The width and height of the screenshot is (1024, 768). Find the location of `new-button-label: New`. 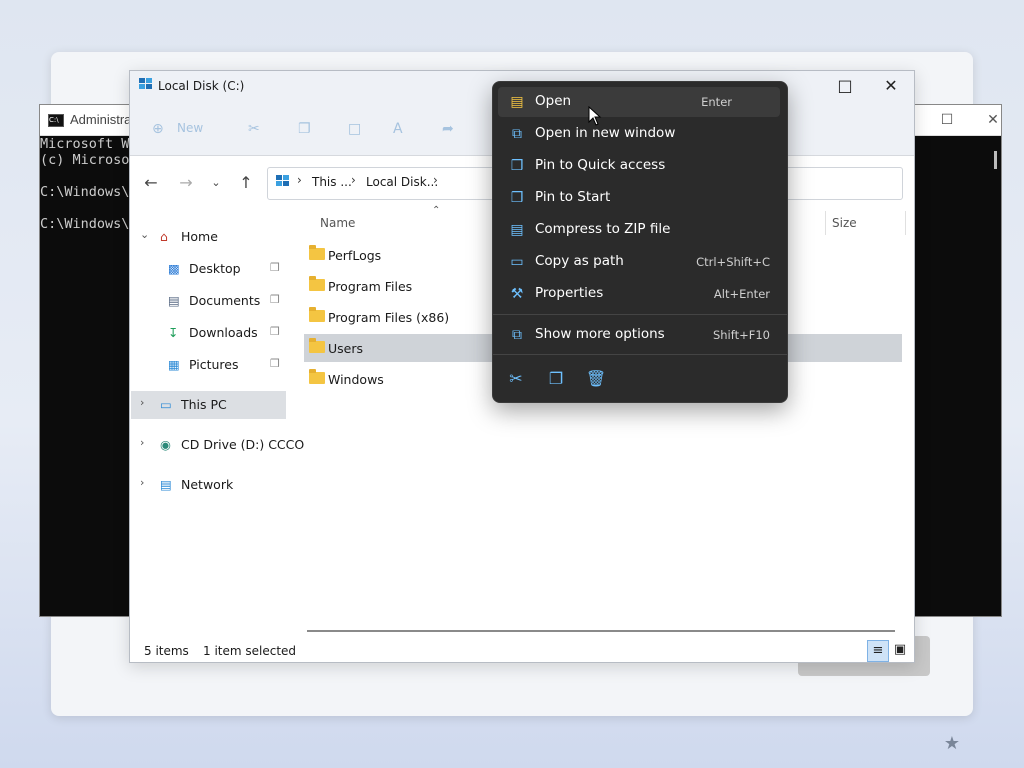

new-button-label: New is located at coordinates (190, 128).